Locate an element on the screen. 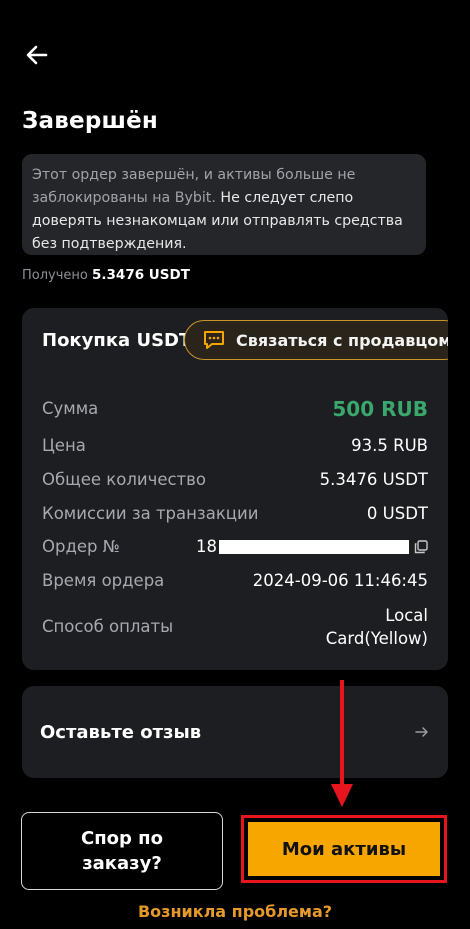 The height and width of the screenshot is (929, 470). my-assets-button: Мои активы is located at coordinates (344, 849).